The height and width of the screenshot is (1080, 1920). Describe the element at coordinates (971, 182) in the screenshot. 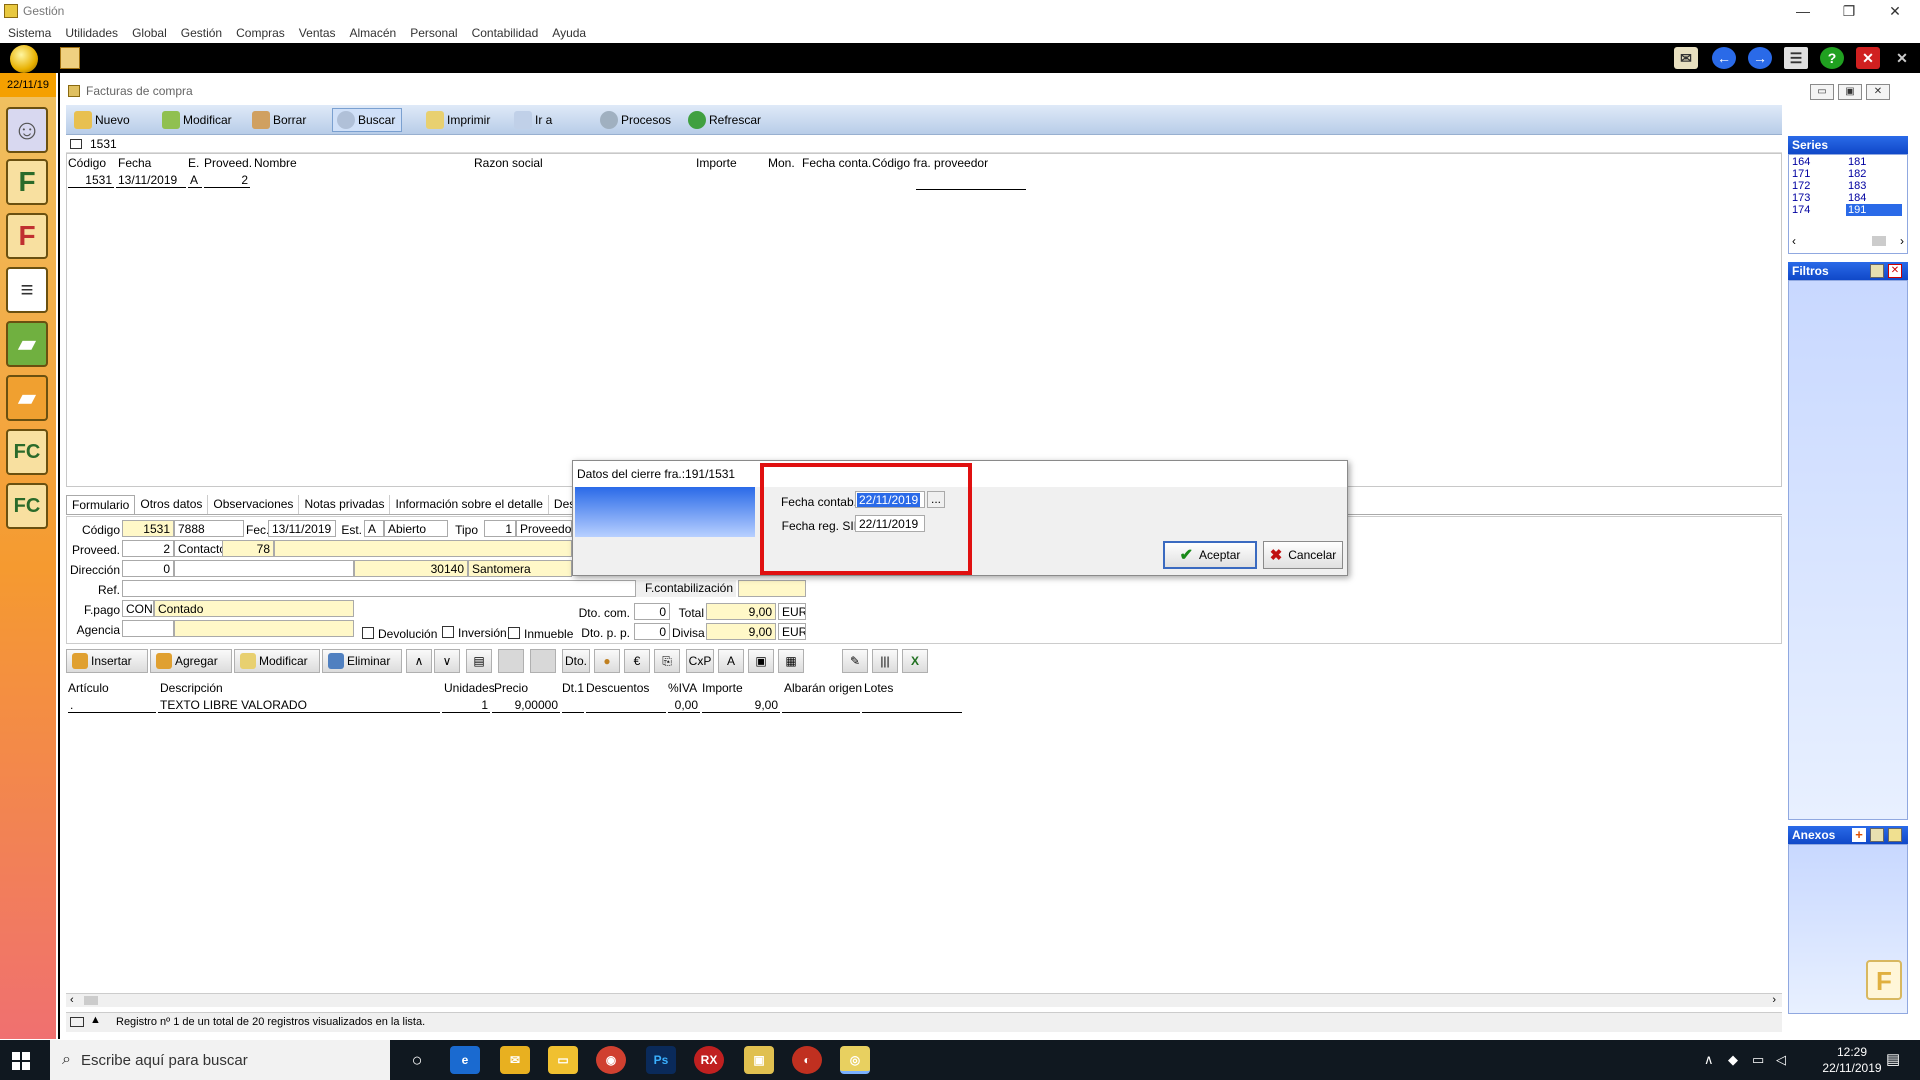

I see `cell-codigo-fra` at that location.